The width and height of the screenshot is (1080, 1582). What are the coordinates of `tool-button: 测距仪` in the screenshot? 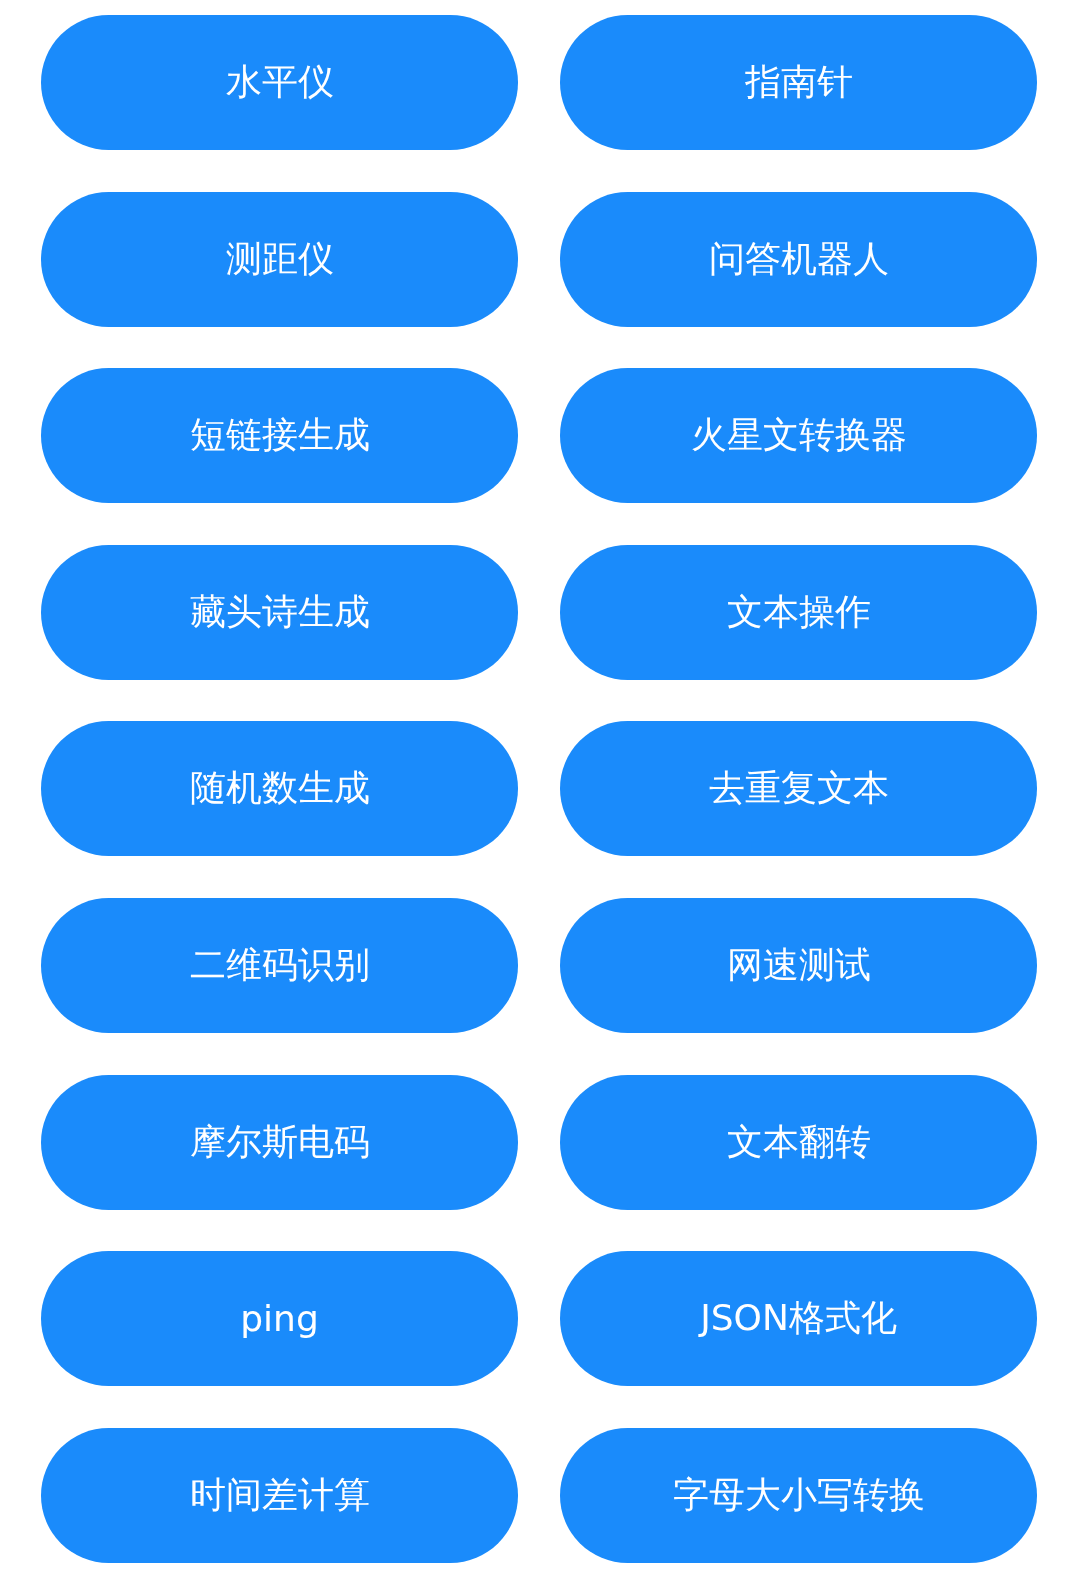 It's located at (279, 259).